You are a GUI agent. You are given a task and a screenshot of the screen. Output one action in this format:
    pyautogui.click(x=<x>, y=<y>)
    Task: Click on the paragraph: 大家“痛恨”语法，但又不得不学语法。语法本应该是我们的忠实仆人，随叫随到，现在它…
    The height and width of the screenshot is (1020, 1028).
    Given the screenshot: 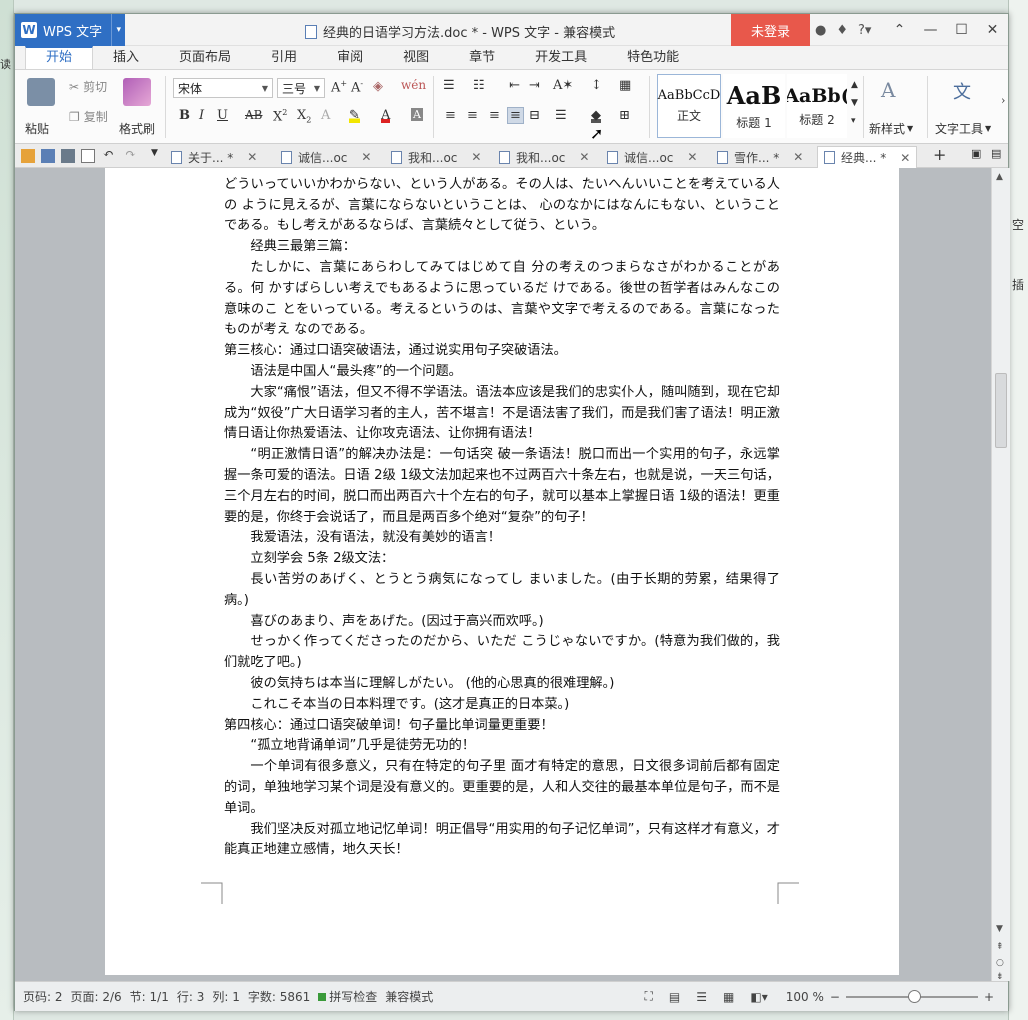 What is the action you would take?
    pyautogui.click(x=502, y=414)
    